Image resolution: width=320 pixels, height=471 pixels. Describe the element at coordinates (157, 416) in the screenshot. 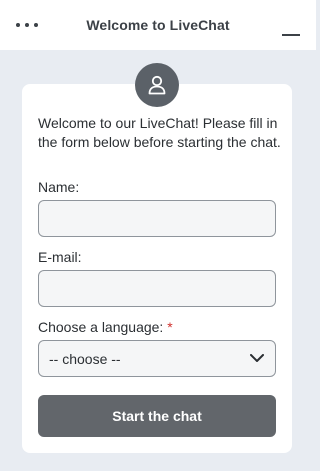

I see `start-chat-button: Start the chat` at that location.